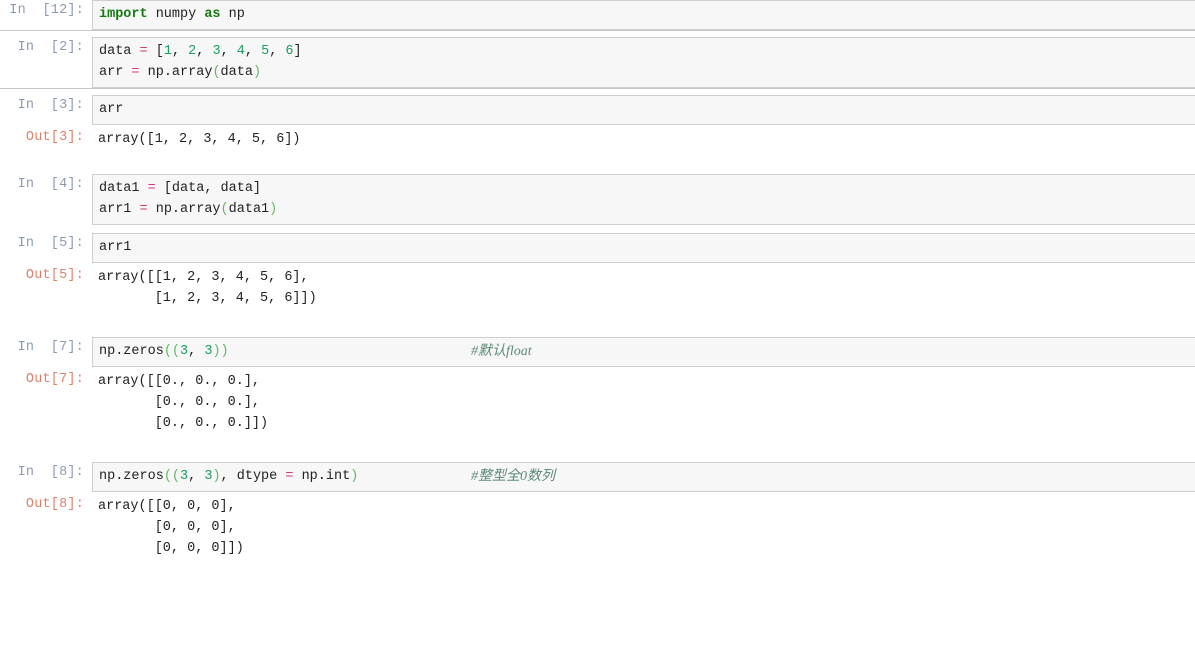 This screenshot has height=652, width=1195. I want to click on code-editor: arr1, so click(643, 248).